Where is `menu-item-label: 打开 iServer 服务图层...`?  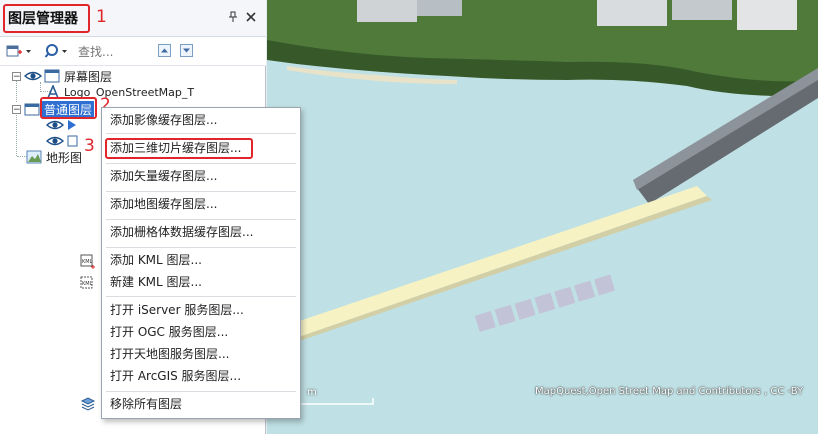 menu-item-label: 打开 iServer 服务图层... is located at coordinates (177, 310).